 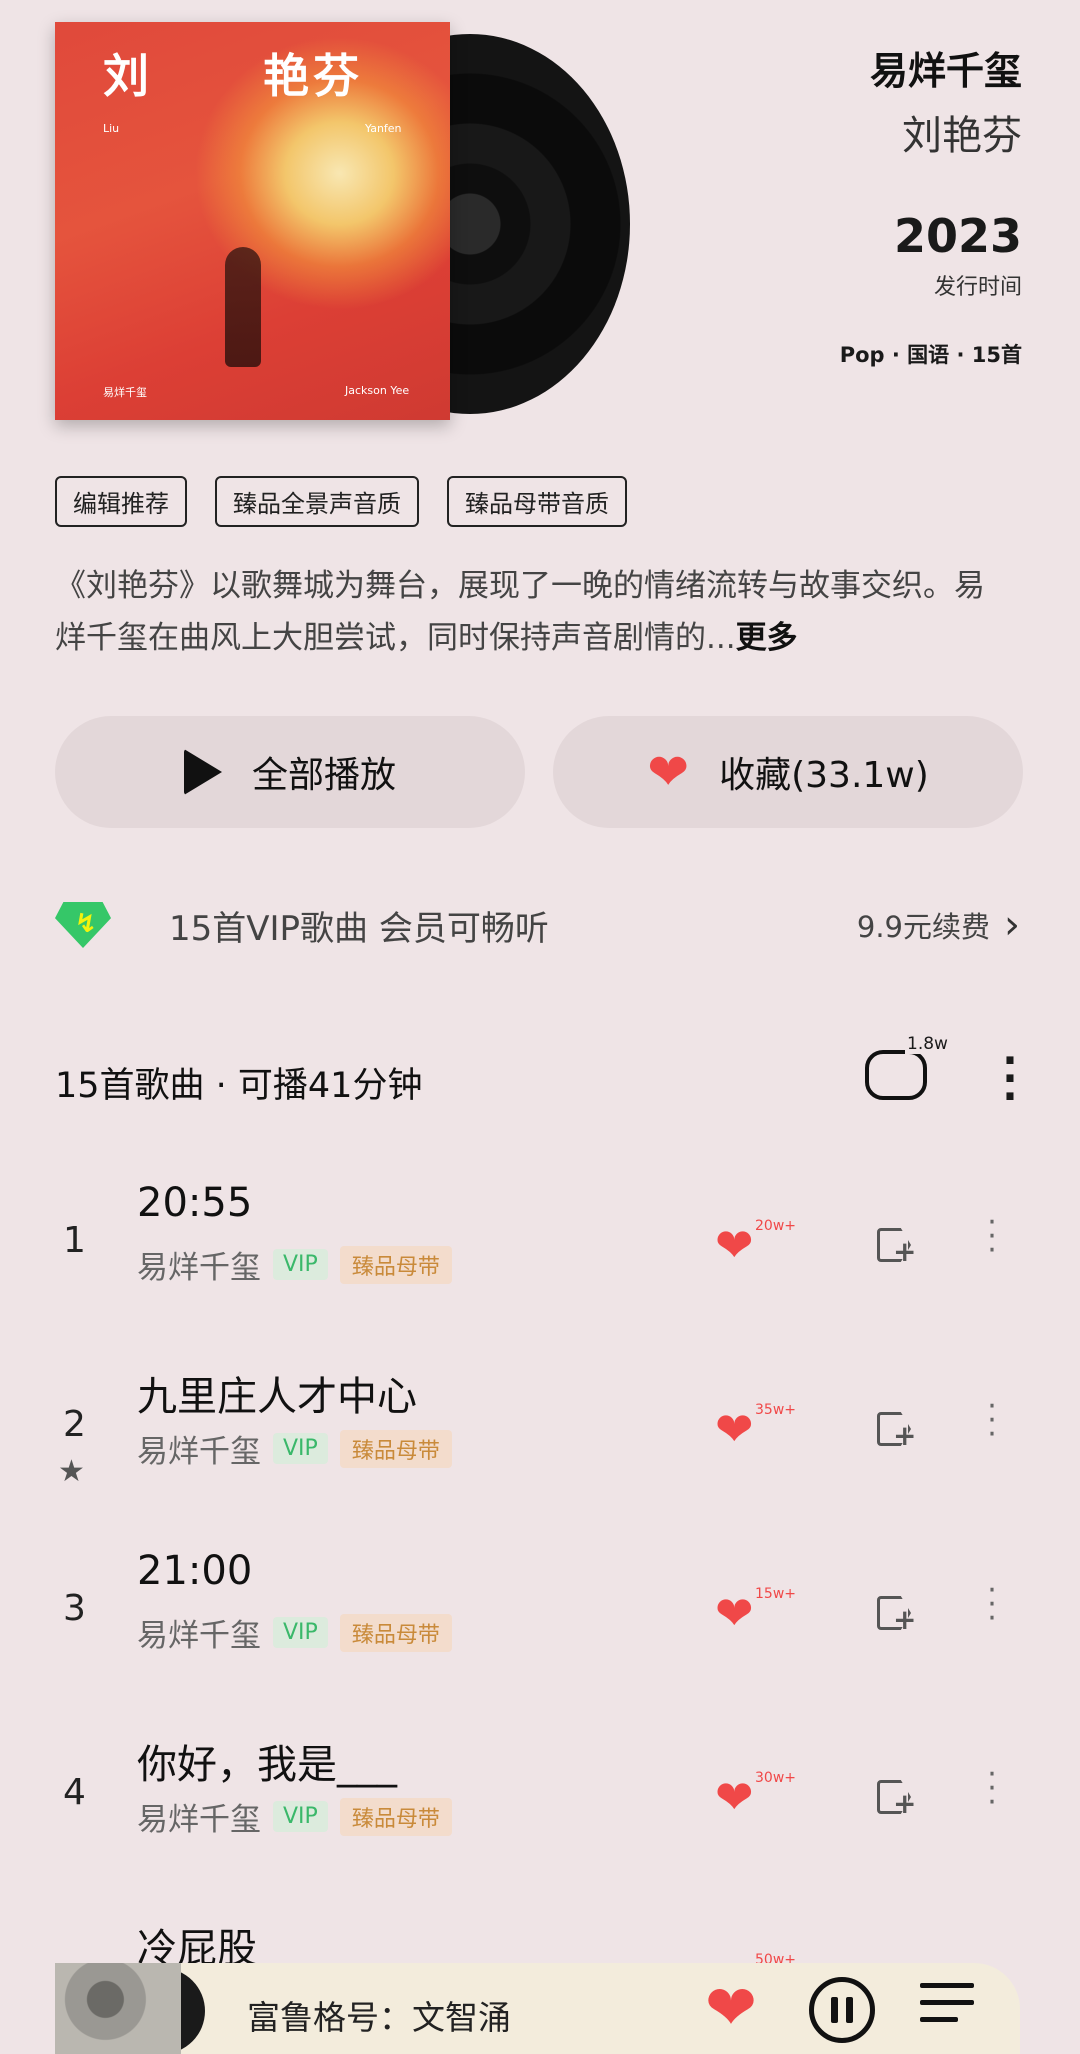 What do you see at coordinates (824, 775) in the screenshot?
I see `favorite-label: 收藏(33.1w)` at bounding box center [824, 775].